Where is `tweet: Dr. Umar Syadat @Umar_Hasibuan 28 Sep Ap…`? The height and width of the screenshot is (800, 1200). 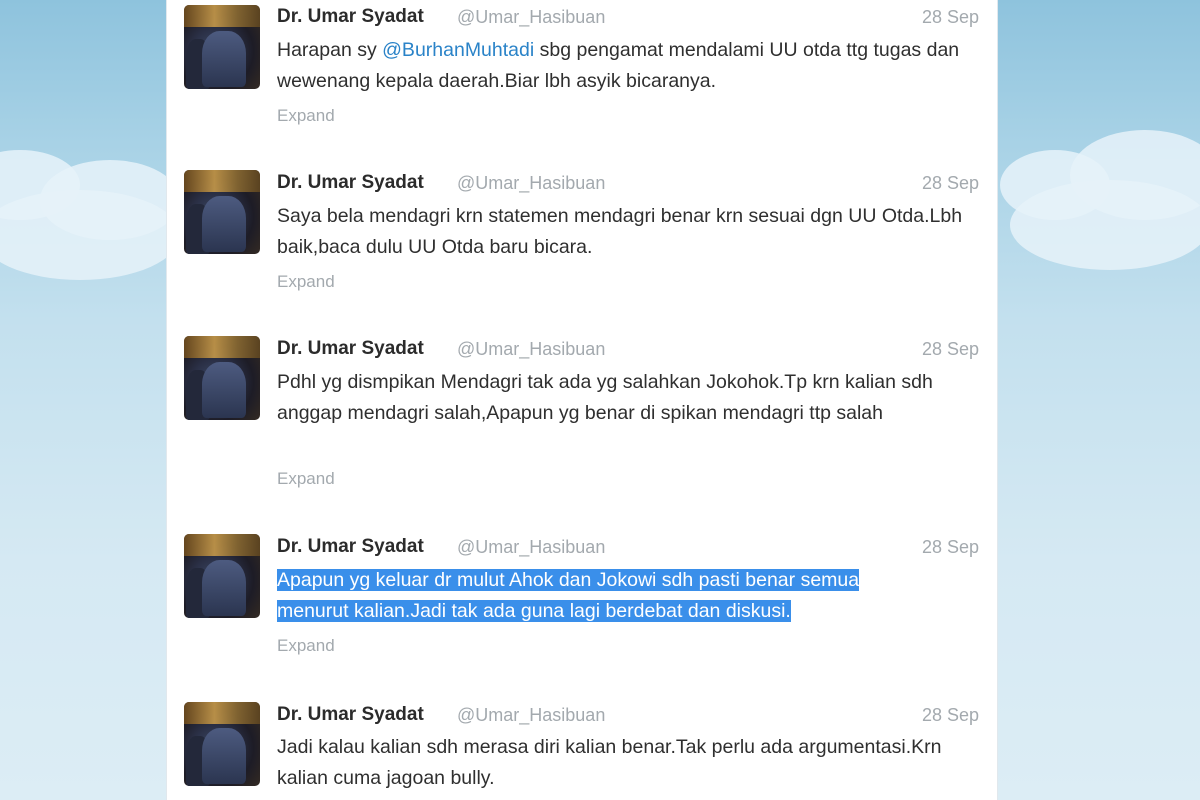
tweet: Dr. Umar Syadat @Umar_Hasibuan 28 Sep Ap… is located at coordinates (582, 596).